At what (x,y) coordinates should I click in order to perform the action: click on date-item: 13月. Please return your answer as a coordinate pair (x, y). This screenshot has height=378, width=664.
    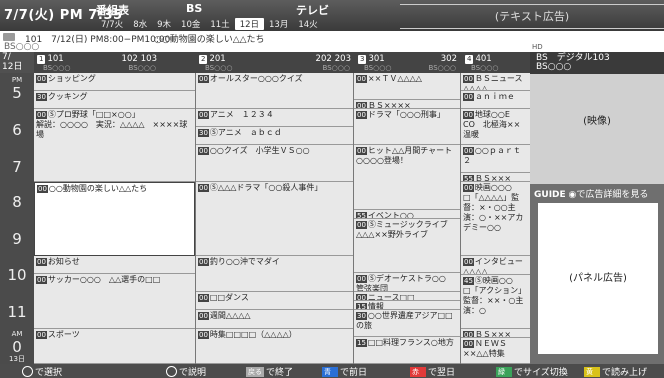
    Looking at the image, I should click on (278, 24).